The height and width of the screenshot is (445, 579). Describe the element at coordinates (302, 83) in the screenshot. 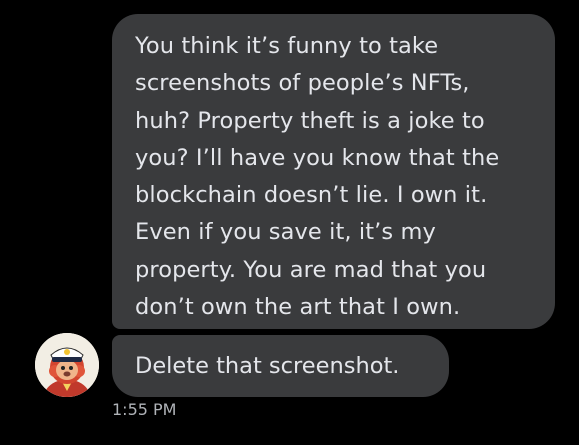

I see `message-line: screenshots of people’s NFTs,` at that location.